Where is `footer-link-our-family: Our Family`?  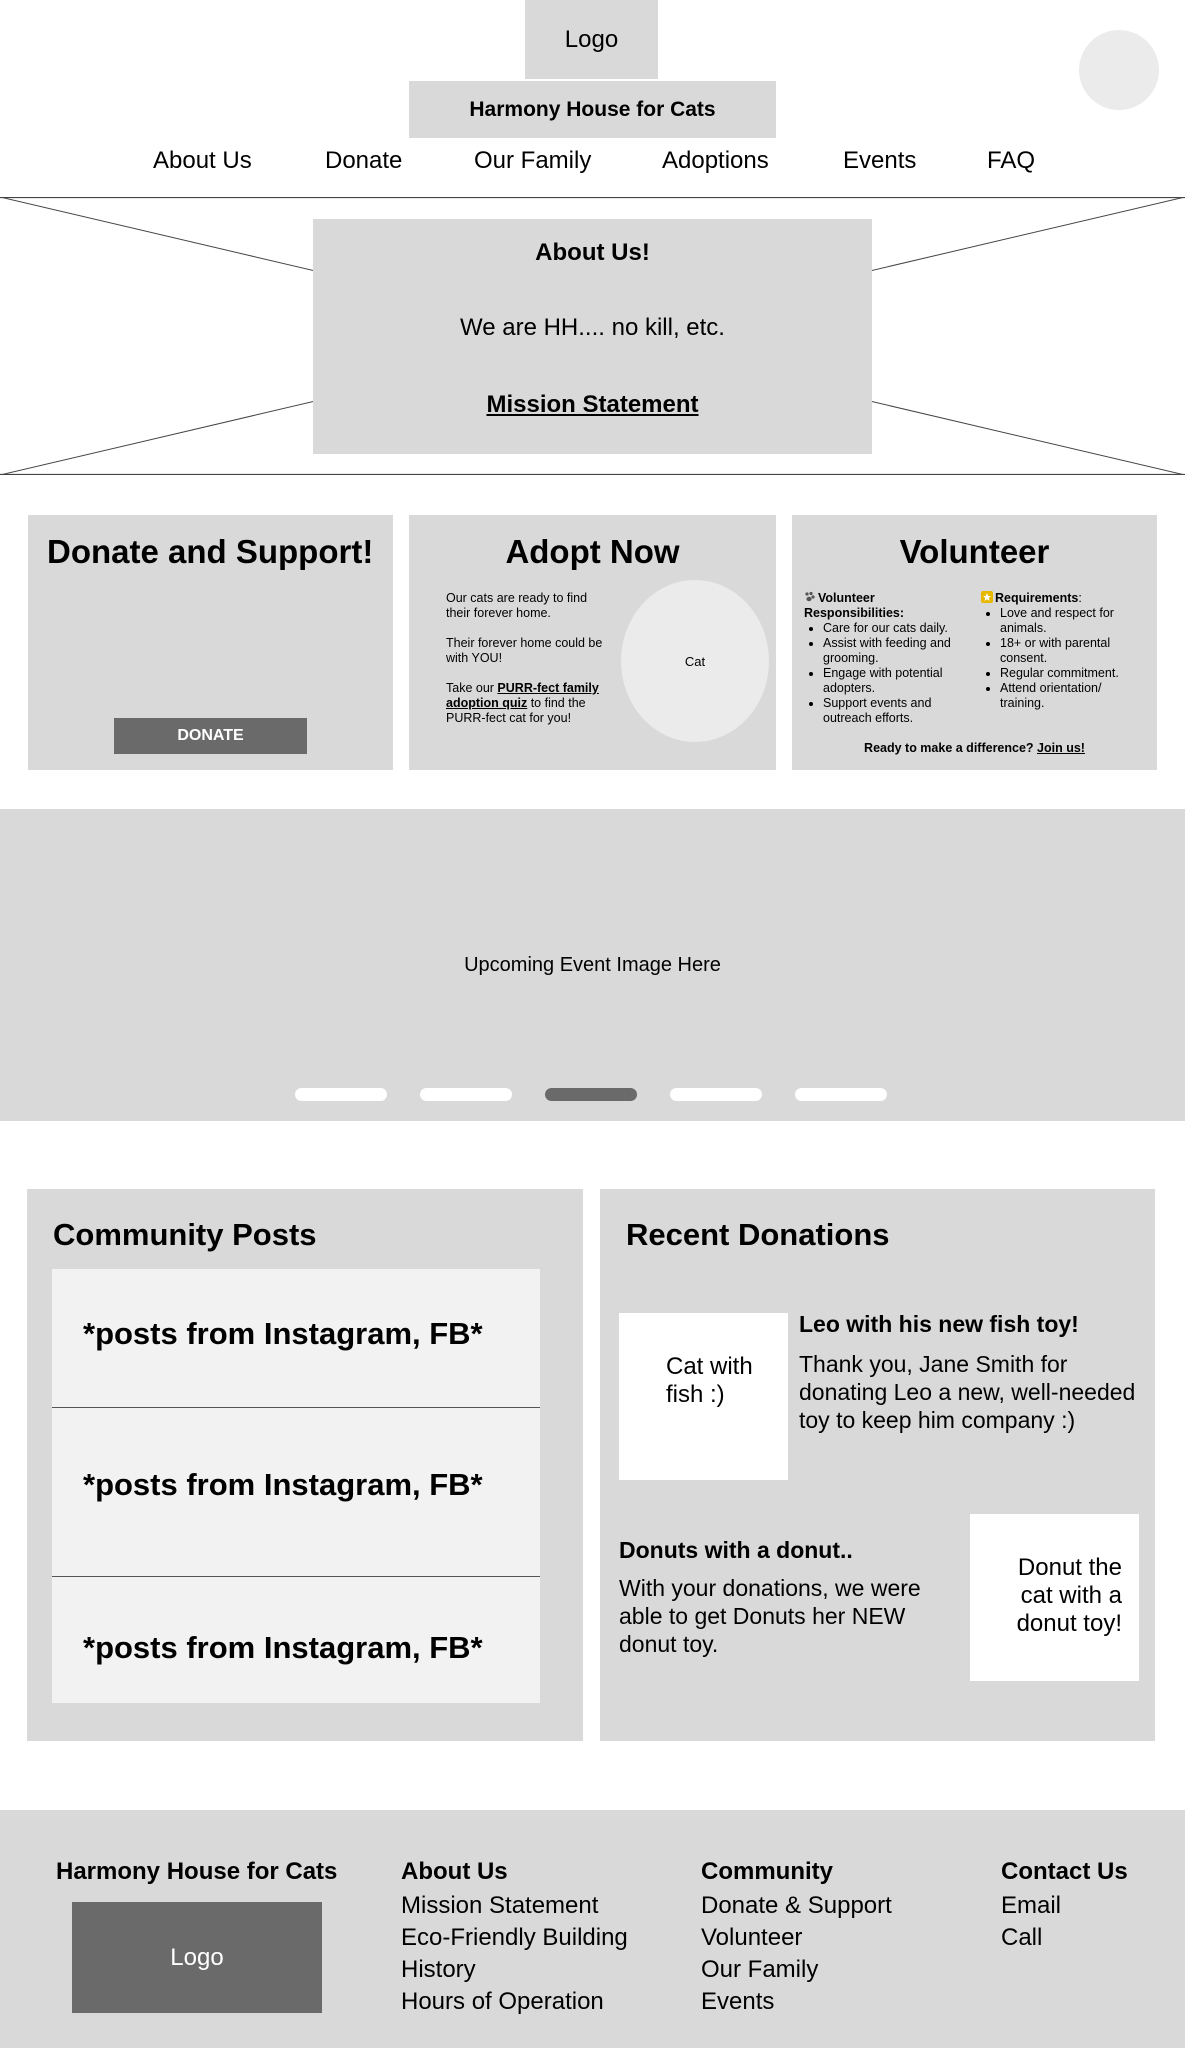 footer-link-our-family: Our Family is located at coordinates (796, 1970).